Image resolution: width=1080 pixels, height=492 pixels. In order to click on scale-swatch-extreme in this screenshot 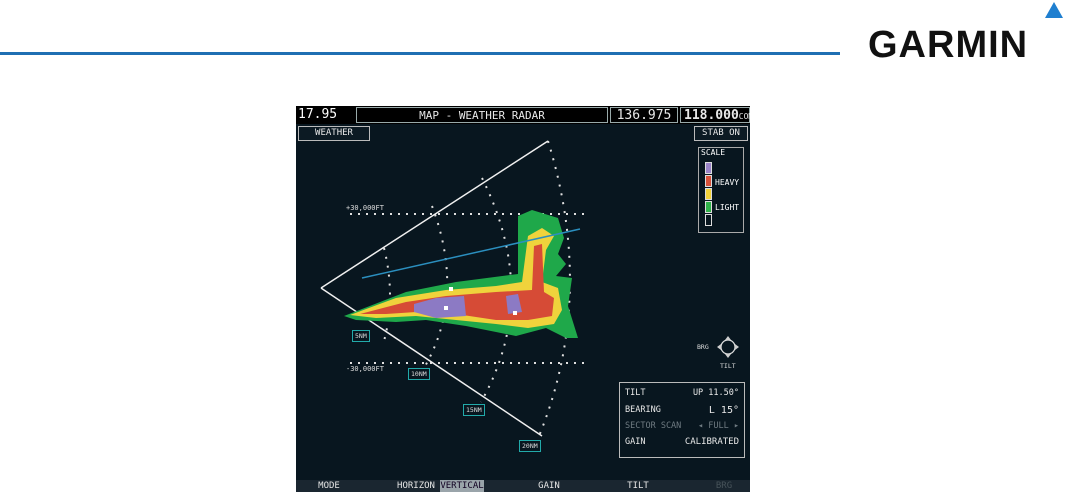, I will do `click(708, 168)`.